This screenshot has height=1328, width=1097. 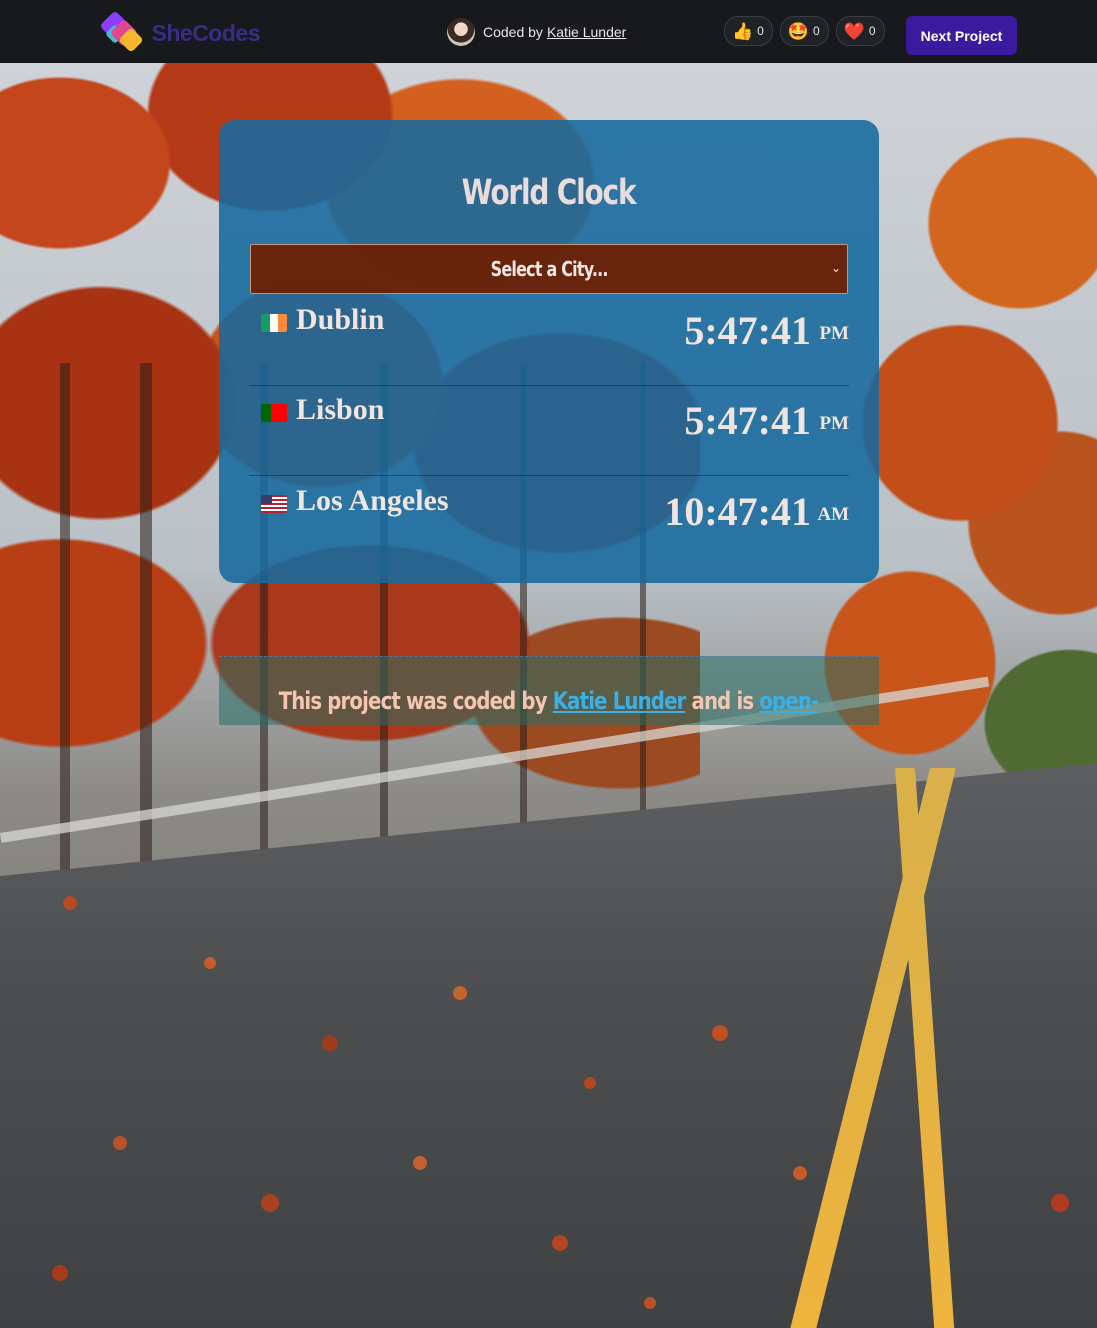 I want to click on footer-text-before: This project was coded by, so click(x=413, y=701).